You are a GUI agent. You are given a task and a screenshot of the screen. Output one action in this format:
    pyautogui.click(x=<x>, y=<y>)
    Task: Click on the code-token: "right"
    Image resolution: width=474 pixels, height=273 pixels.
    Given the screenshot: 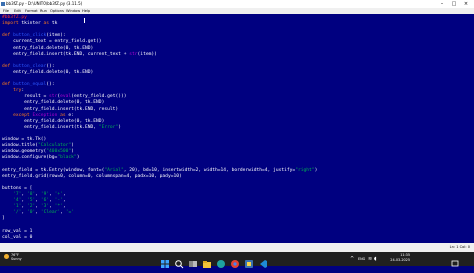 What is the action you would take?
    pyautogui.click(x=305, y=170)
    